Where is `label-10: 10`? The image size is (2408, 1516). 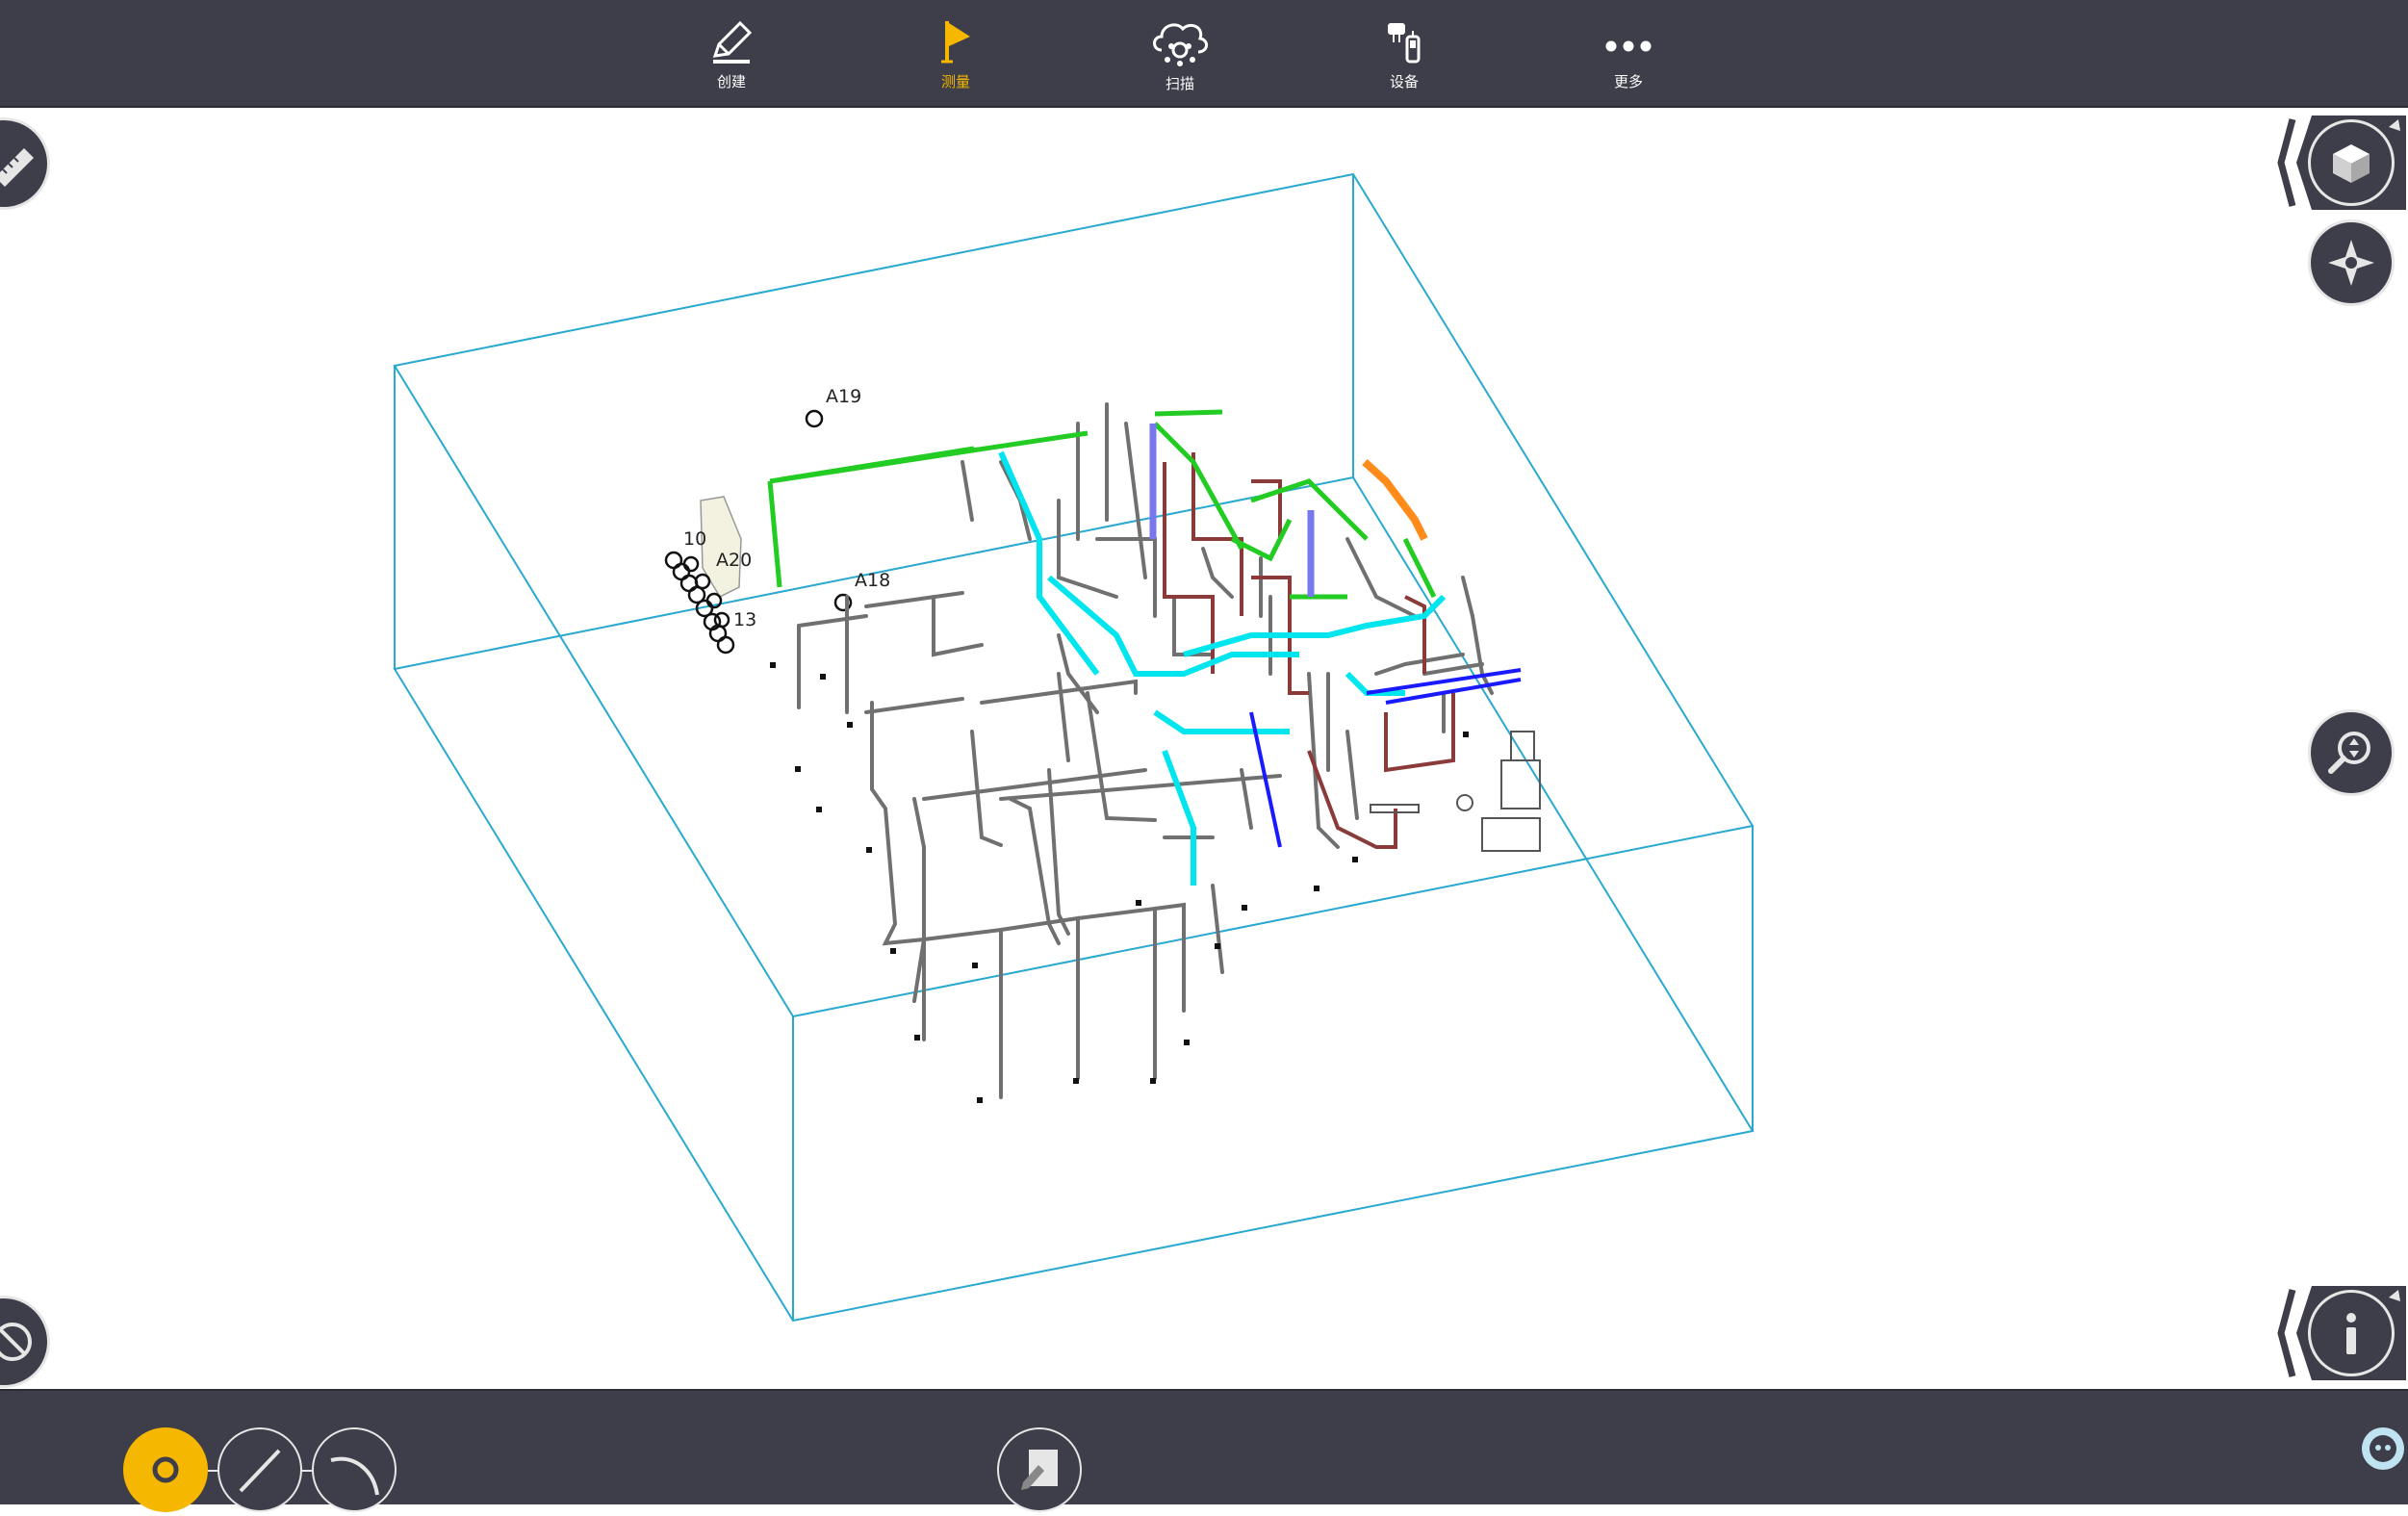 label-10: 10 is located at coordinates (694, 539).